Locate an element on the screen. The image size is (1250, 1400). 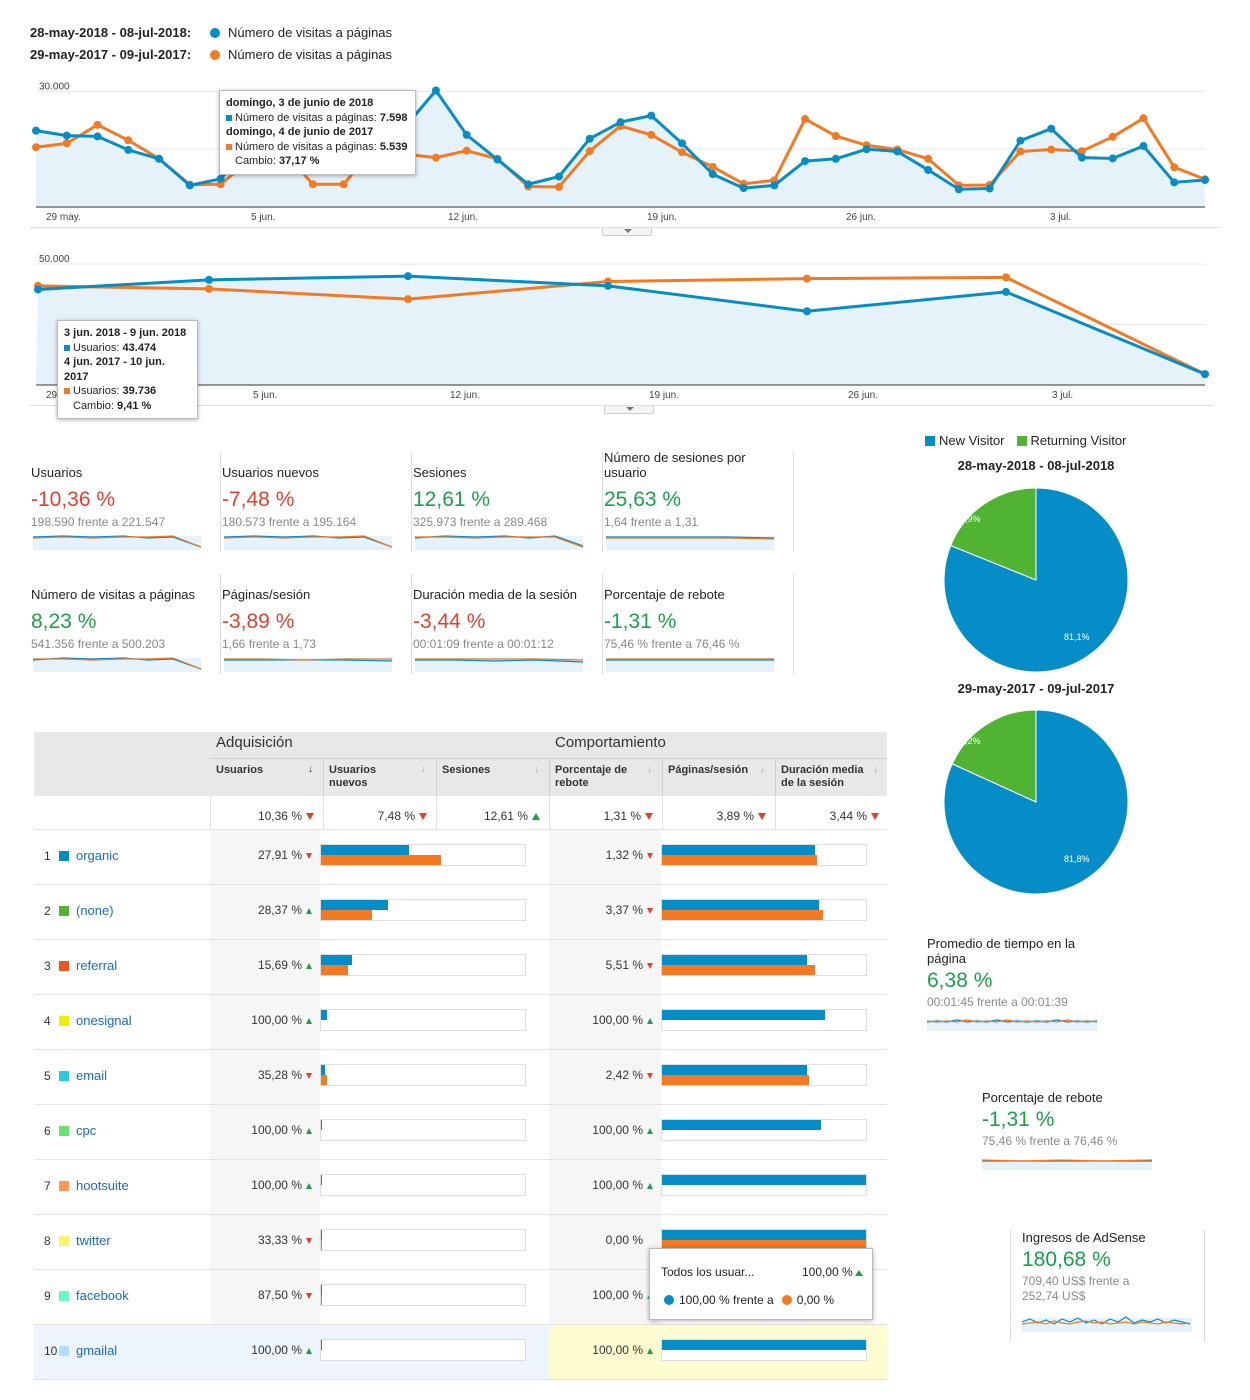
pie-chart-current: 81,1% 18,9% is located at coordinates (1036, 580).